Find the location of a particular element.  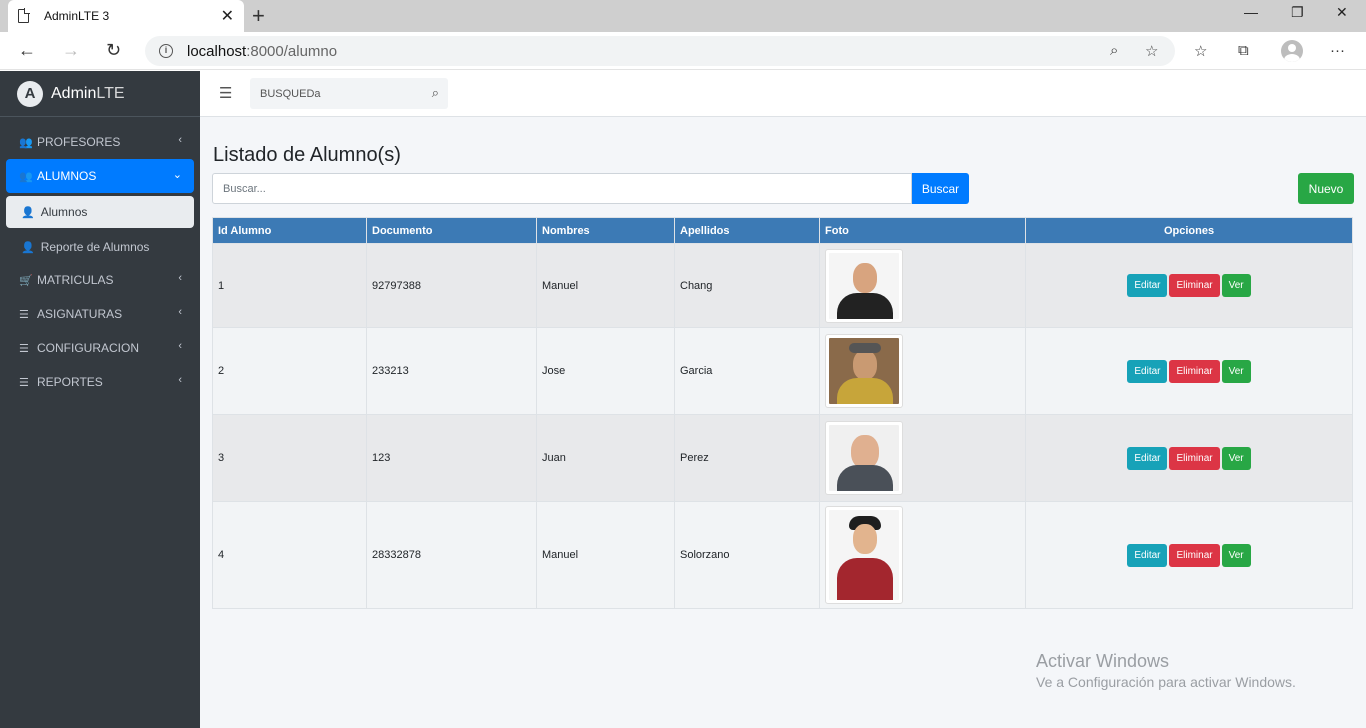

column-header: Nombres is located at coordinates (605, 230).